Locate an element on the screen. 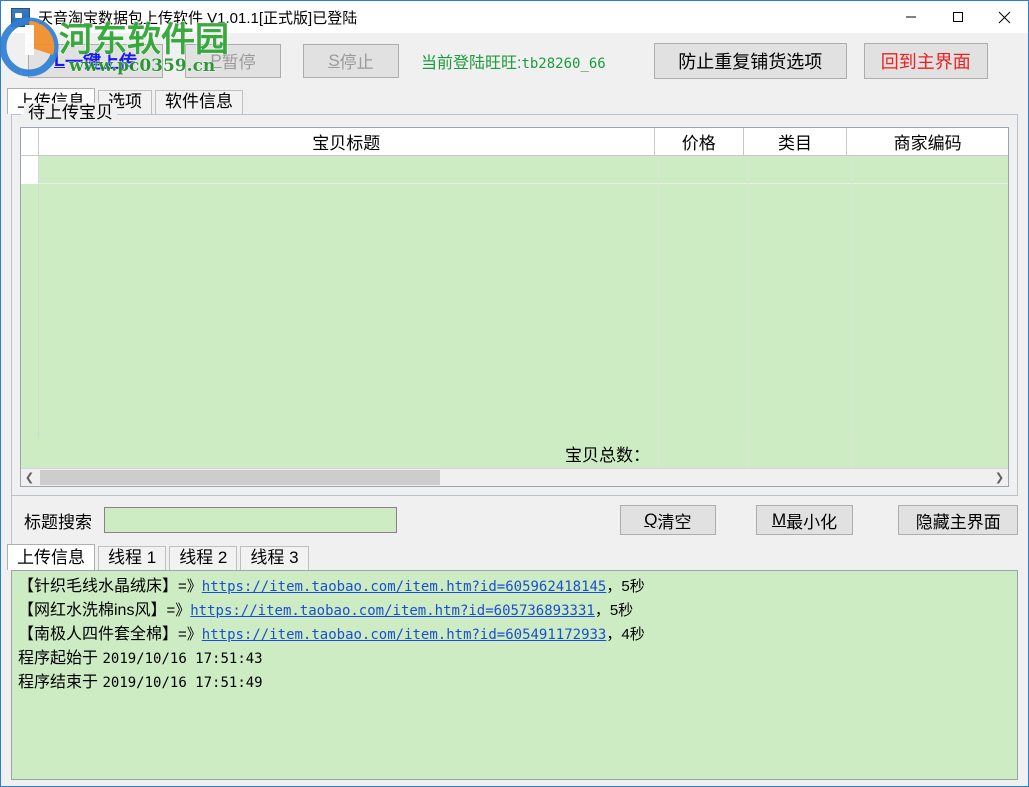 This screenshot has width=1029, height=787. search-label: 标题搜索 is located at coordinates (58, 522).